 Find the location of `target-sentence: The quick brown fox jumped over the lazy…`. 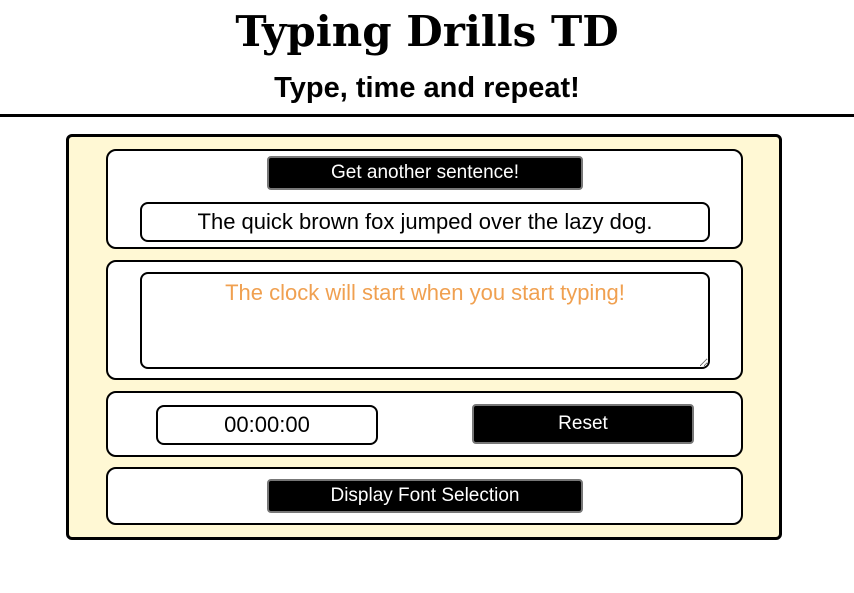

target-sentence: The quick brown fox jumped over the lazy… is located at coordinates (425, 222).